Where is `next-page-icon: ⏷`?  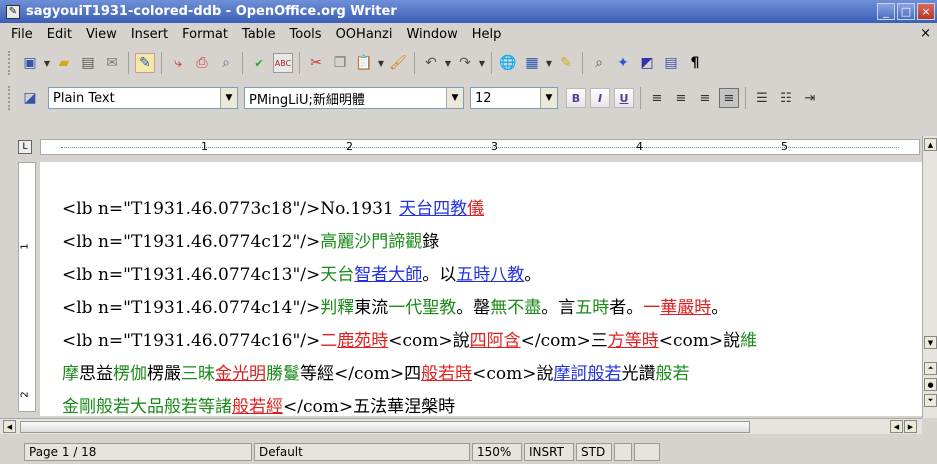
next-page-icon: ⏷ is located at coordinates (930, 400).